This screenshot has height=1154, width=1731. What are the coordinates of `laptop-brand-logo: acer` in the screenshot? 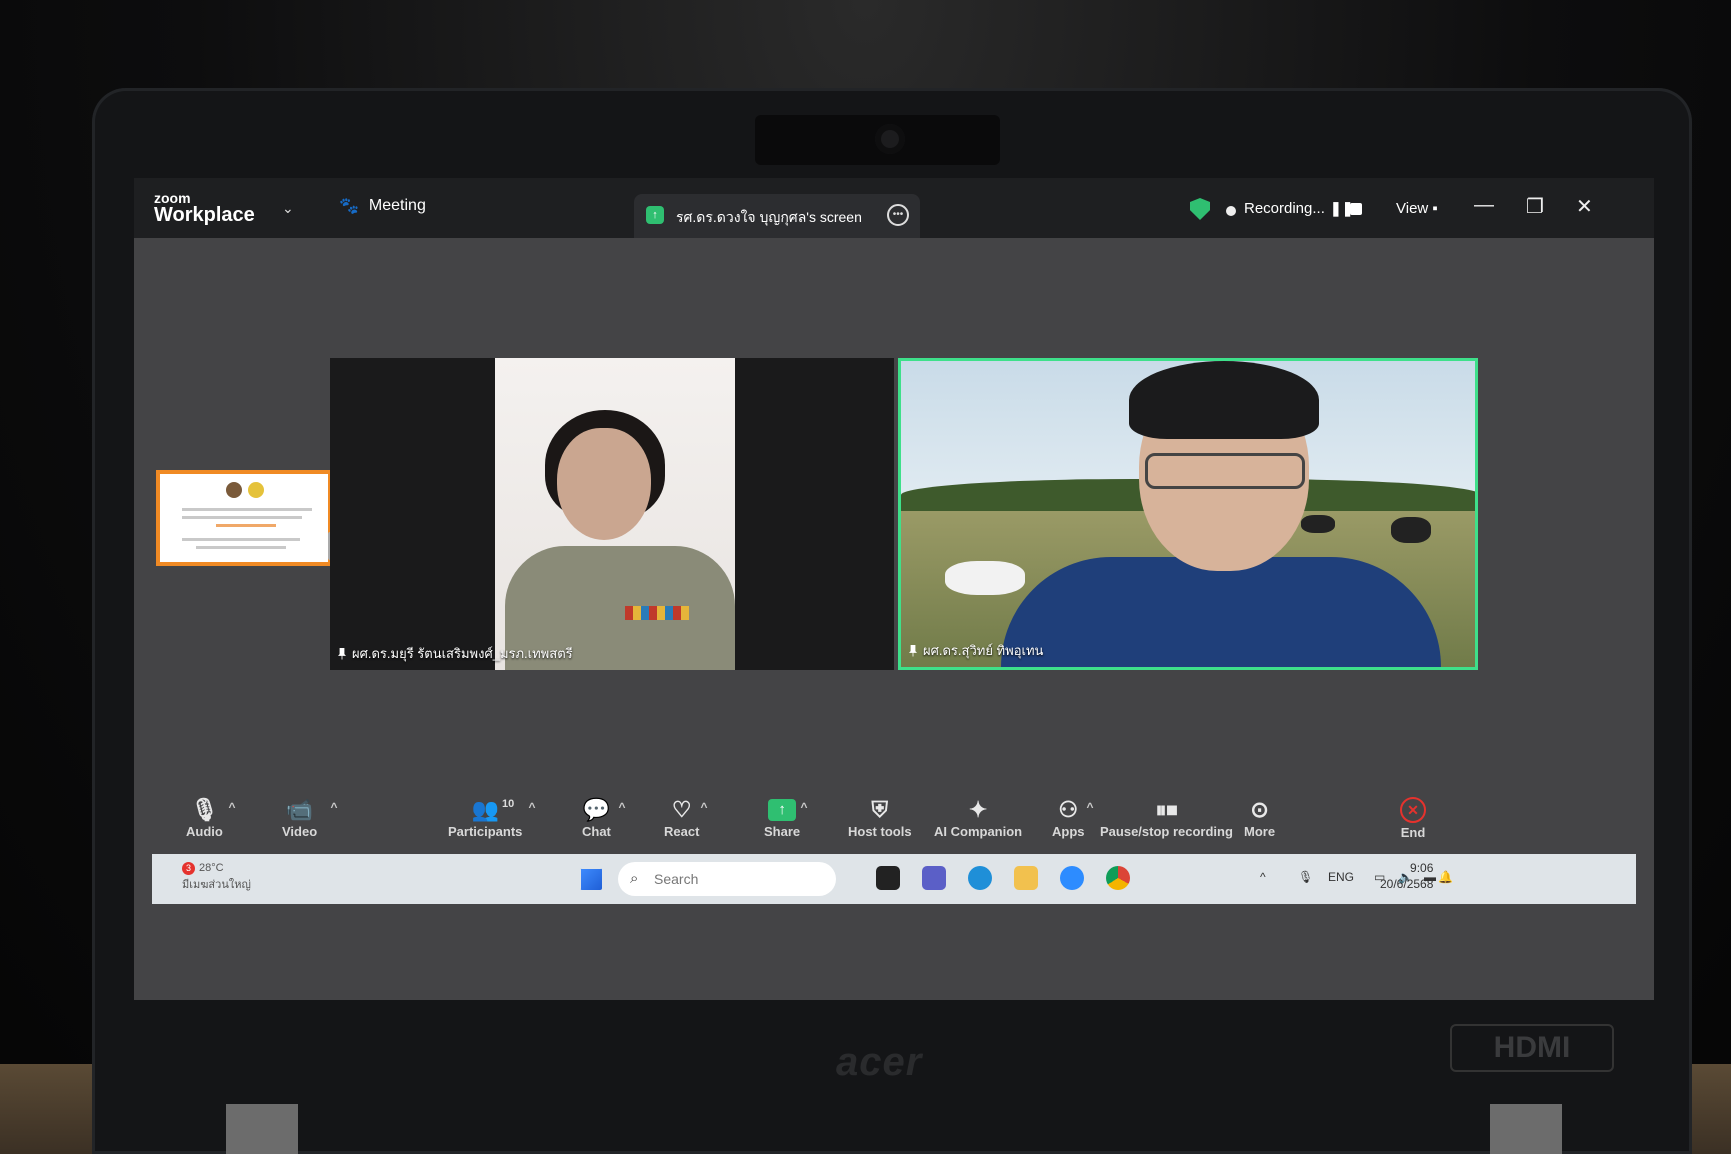 It's located at (879, 1062).